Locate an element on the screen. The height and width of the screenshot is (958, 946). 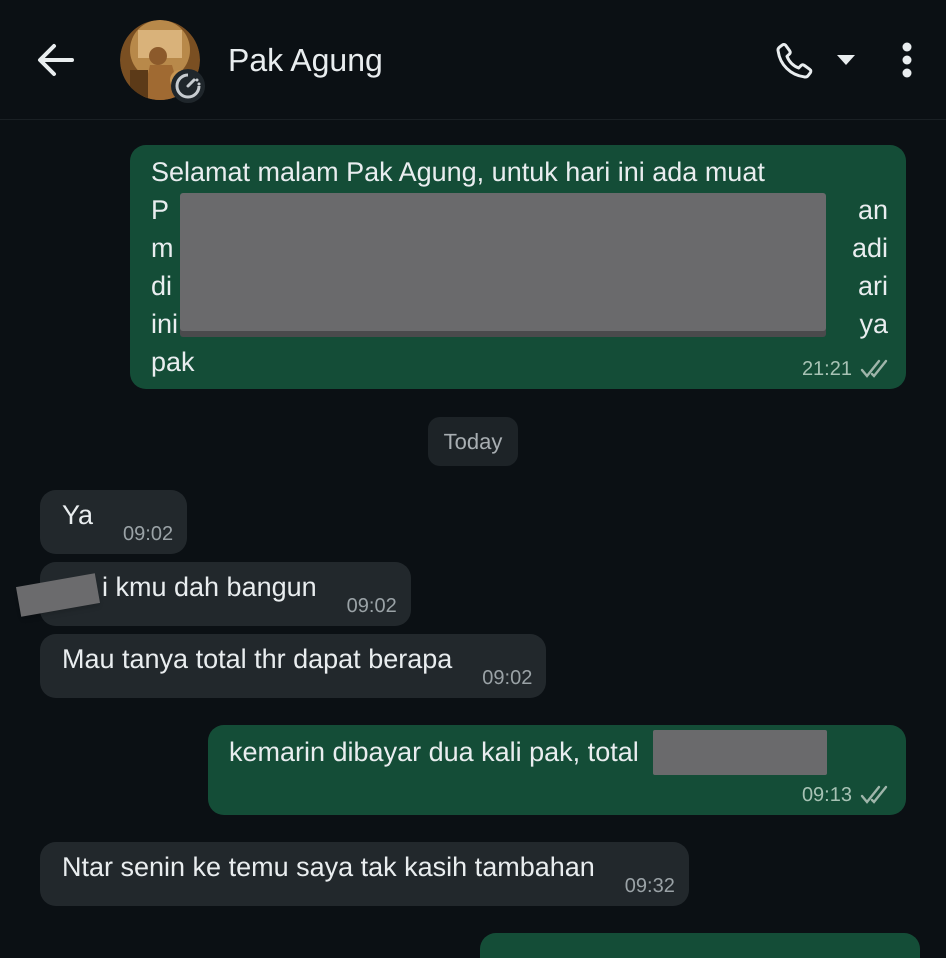
message-text: pak is located at coordinates (173, 362).